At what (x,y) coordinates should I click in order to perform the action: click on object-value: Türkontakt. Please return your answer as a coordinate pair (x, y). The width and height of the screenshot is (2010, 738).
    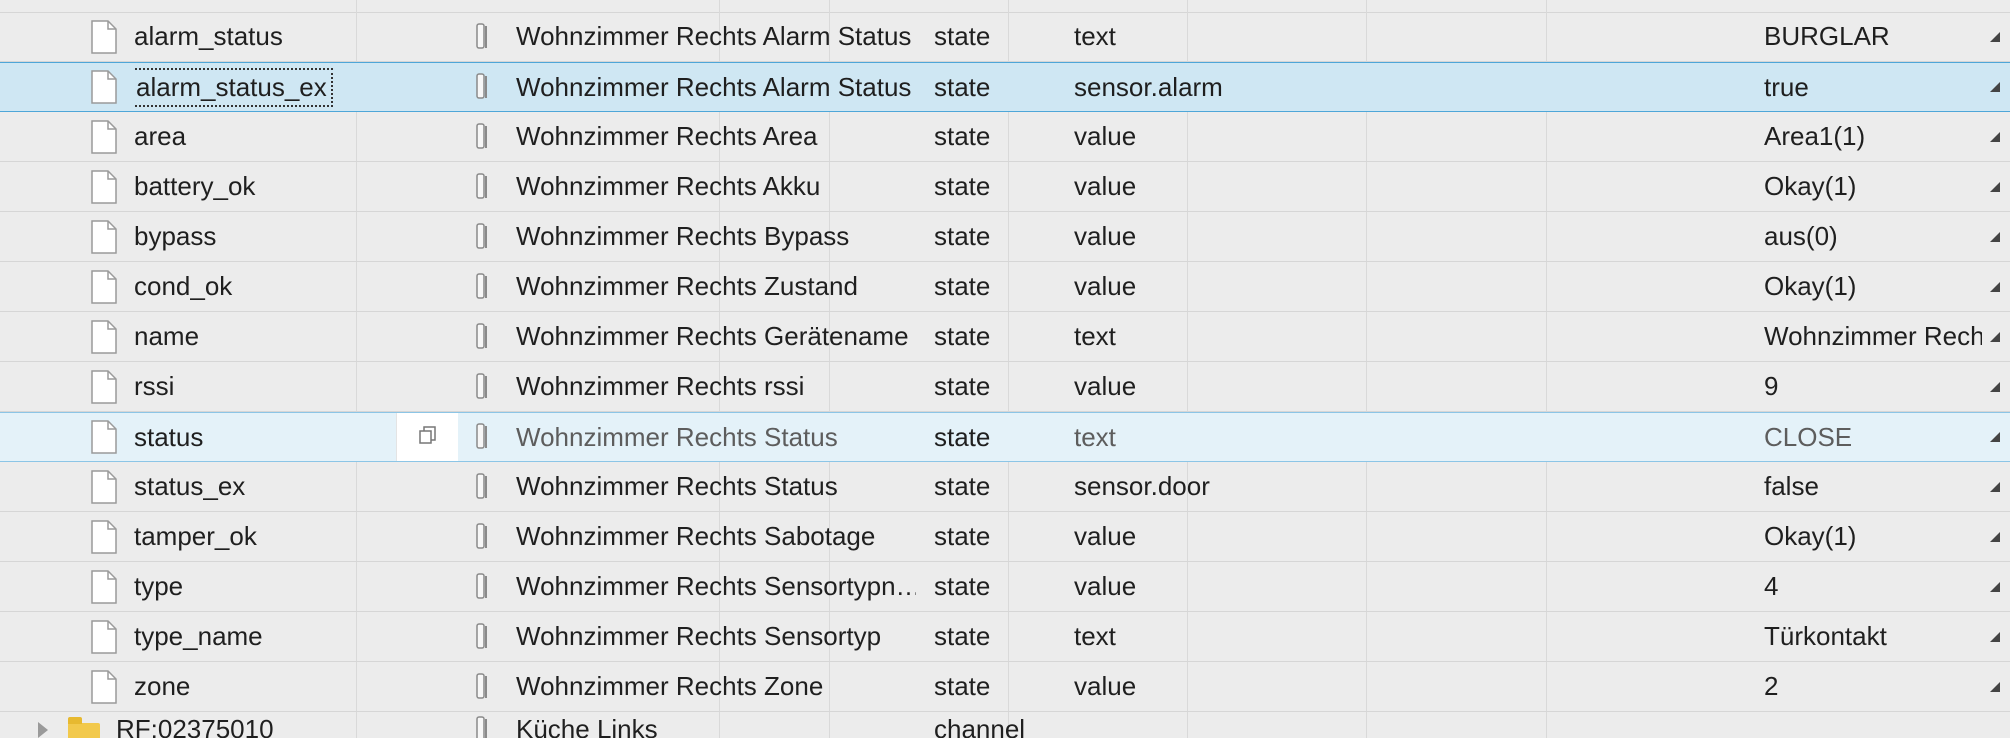
    Looking at the image, I should click on (1873, 636).